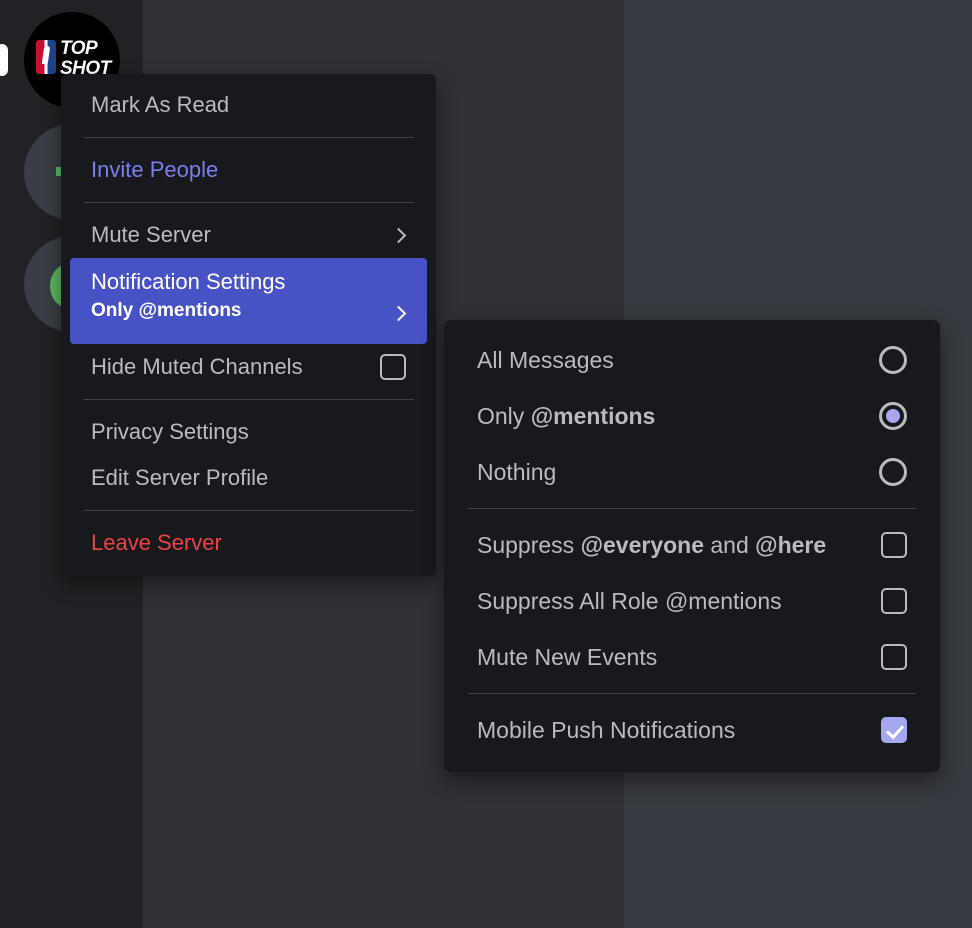 This screenshot has width=972, height=928. I want to click on label-part-plain: Only, so click(504, 415).